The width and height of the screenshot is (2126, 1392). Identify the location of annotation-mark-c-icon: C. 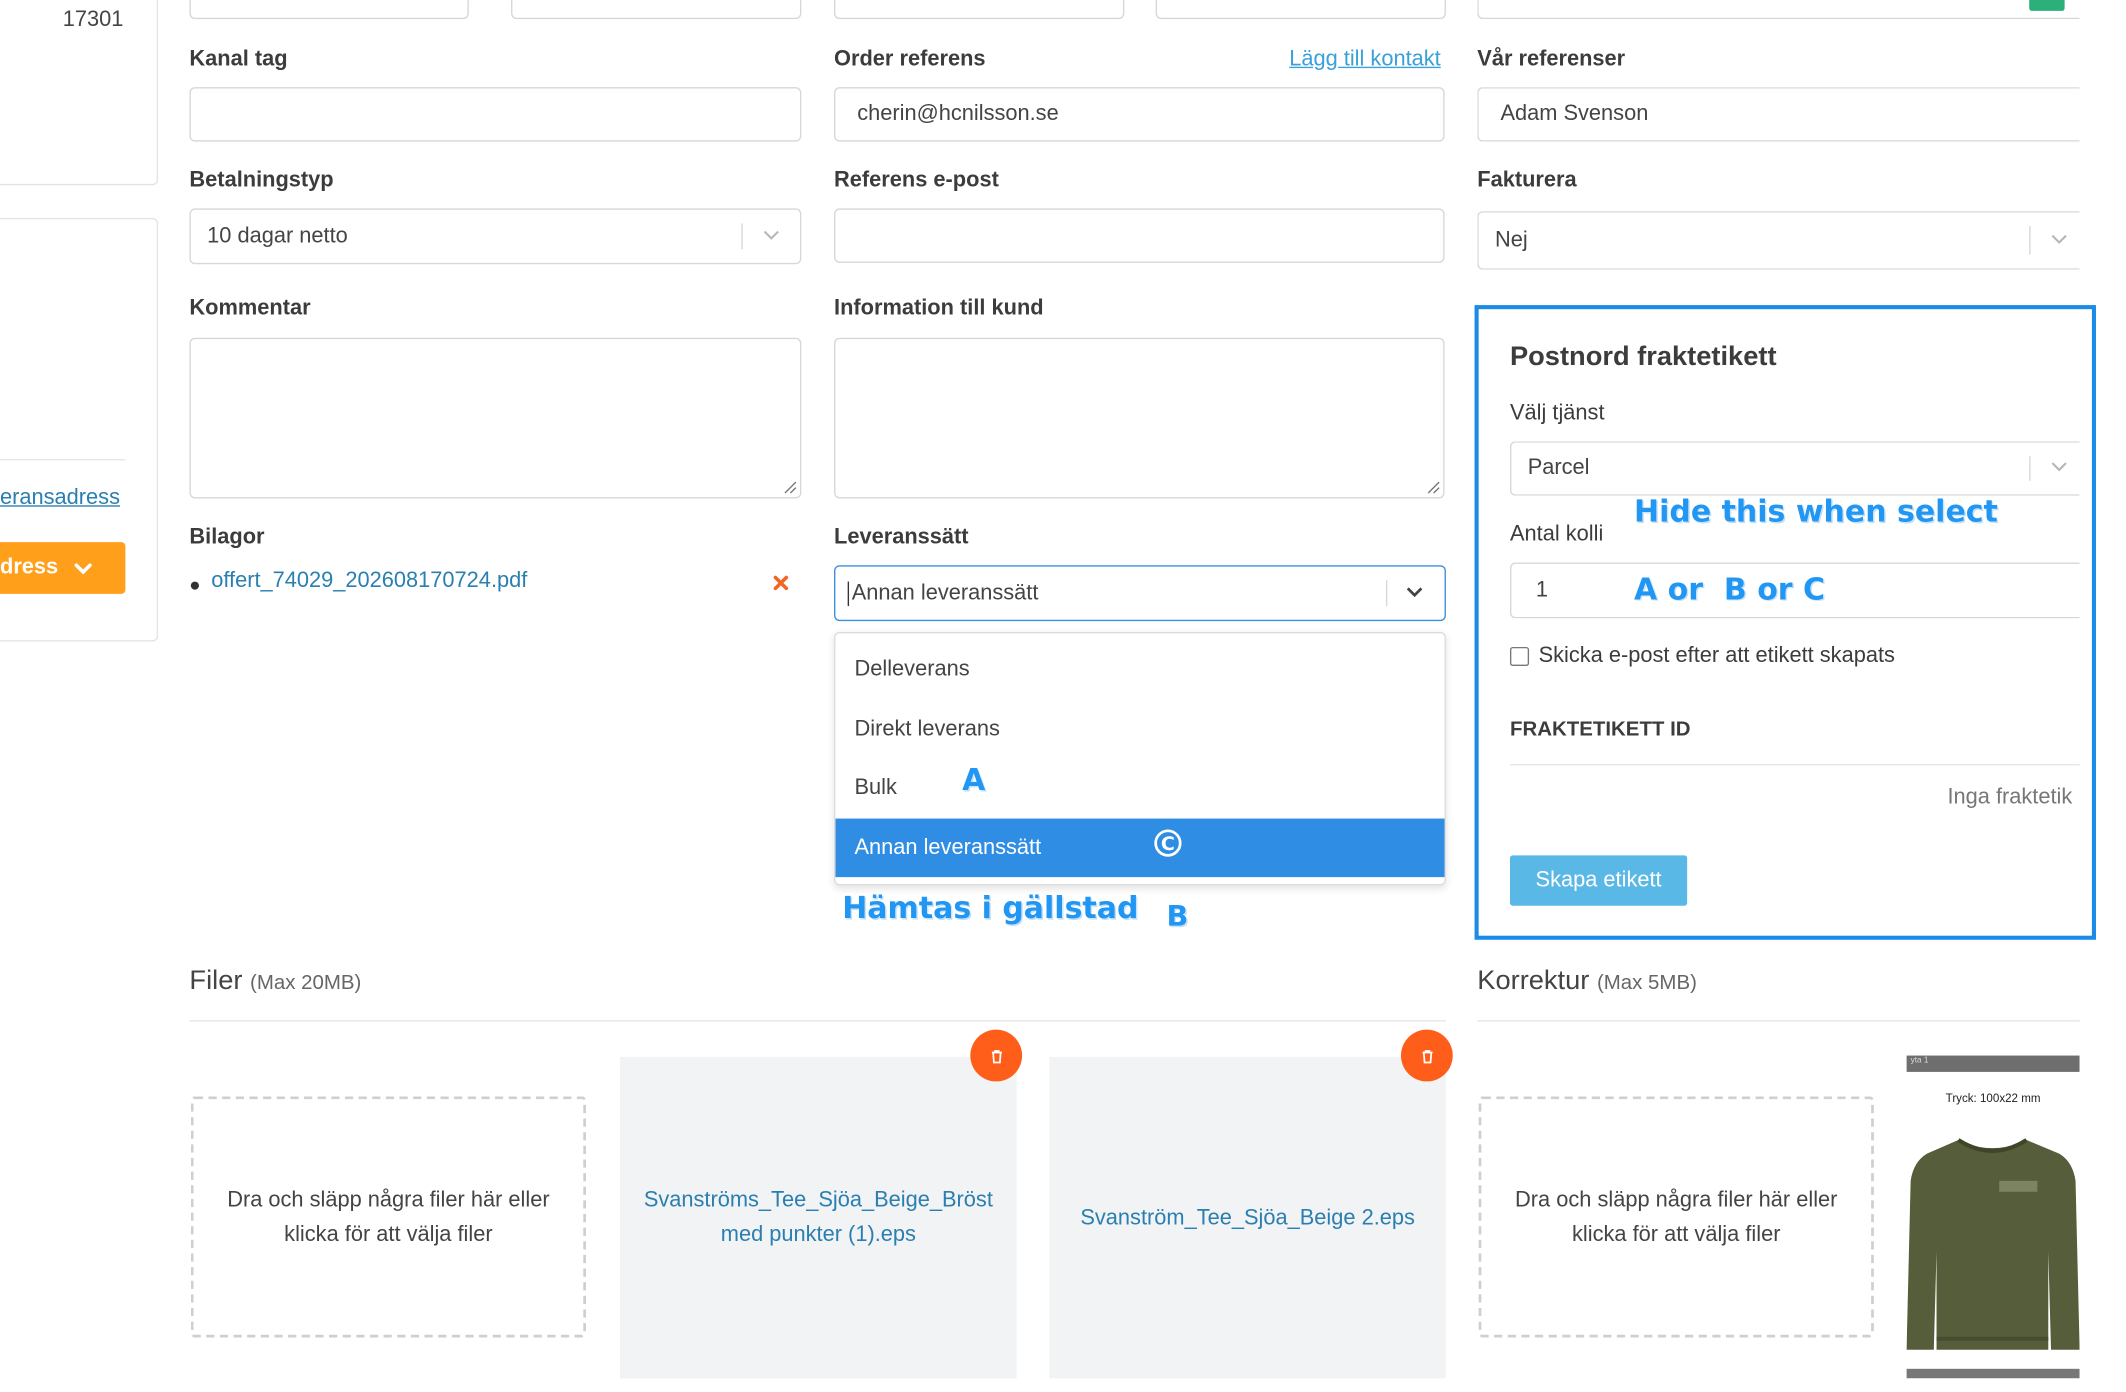
(1168, 843).